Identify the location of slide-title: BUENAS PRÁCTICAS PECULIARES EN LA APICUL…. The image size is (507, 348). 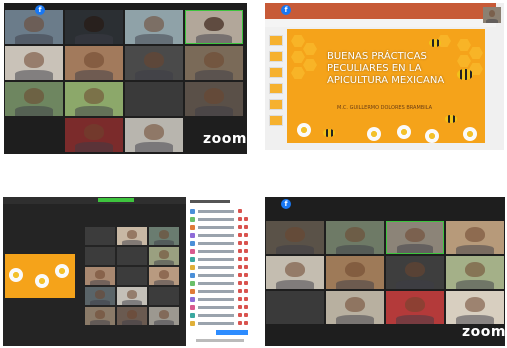
(386, 68).